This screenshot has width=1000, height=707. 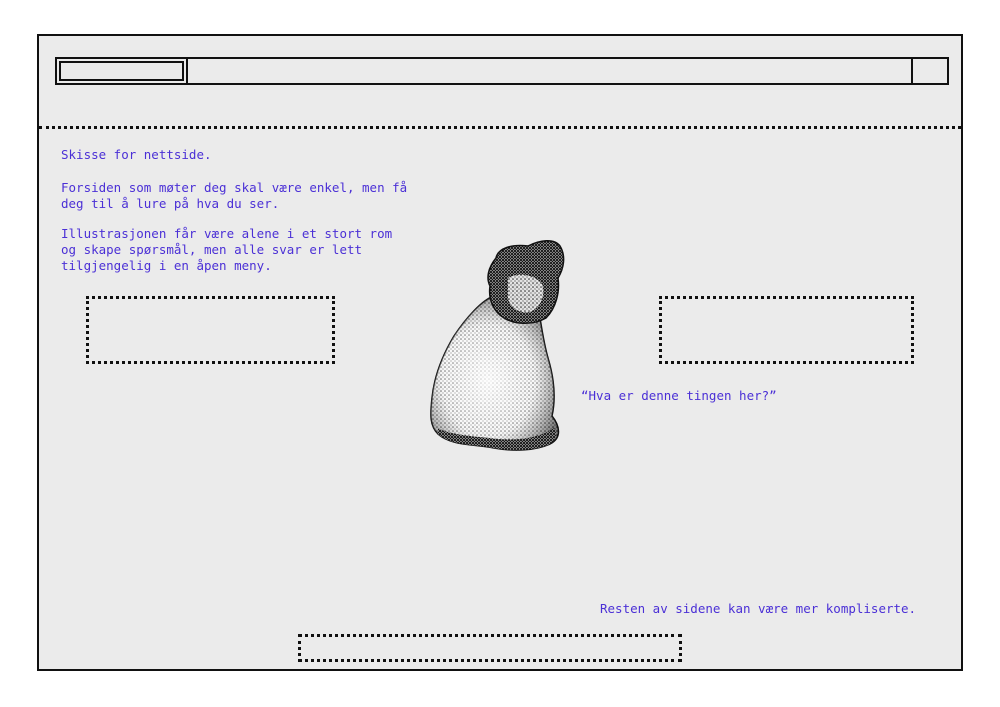 What do you see at coordinates (962, 81) in the screenshot?
I see `frame-right-dashed-border` at bounding box center [962, 81].